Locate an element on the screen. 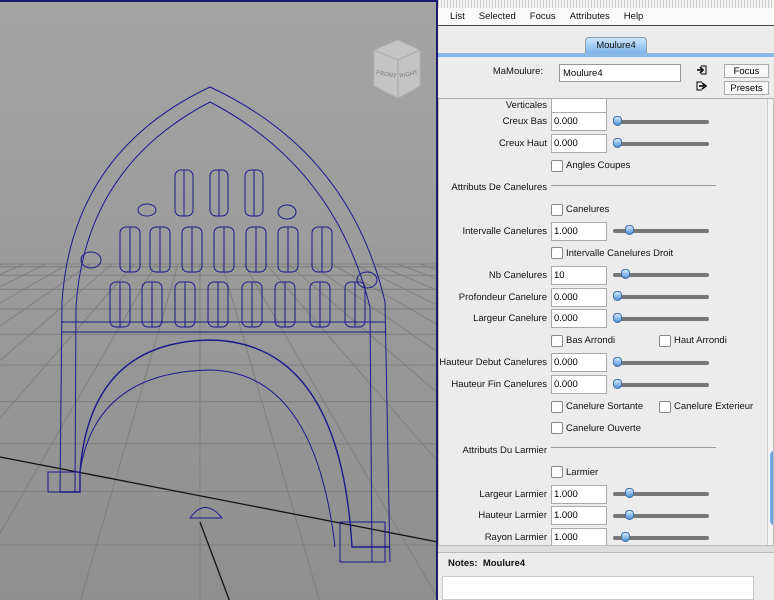 Image resolution: width=774 pixels, height=600 pixels. checkbox: Canelure Sortante is located at coordinates (605, 406).